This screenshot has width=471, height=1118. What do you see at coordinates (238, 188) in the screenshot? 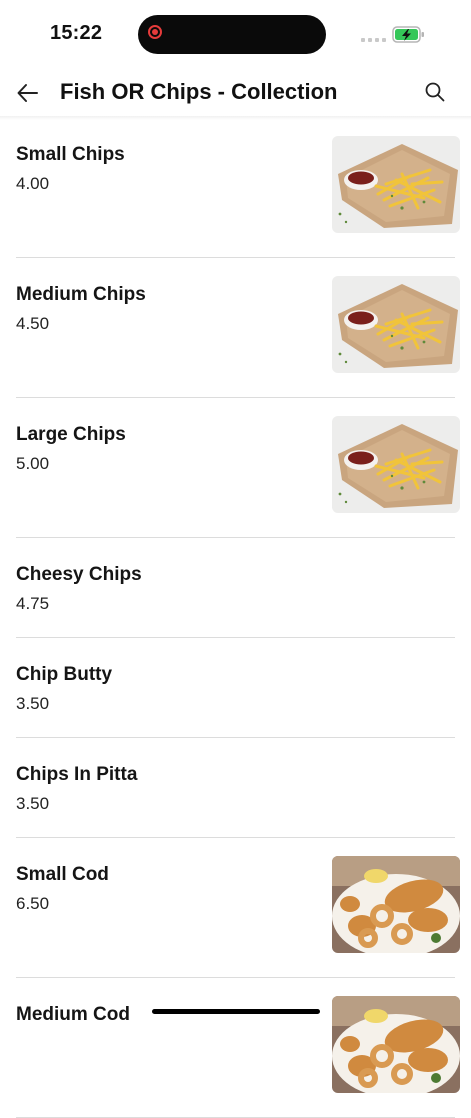
I see `menu-item-small-chips: Small Chips 4.00` at bounding box center [238, 188].